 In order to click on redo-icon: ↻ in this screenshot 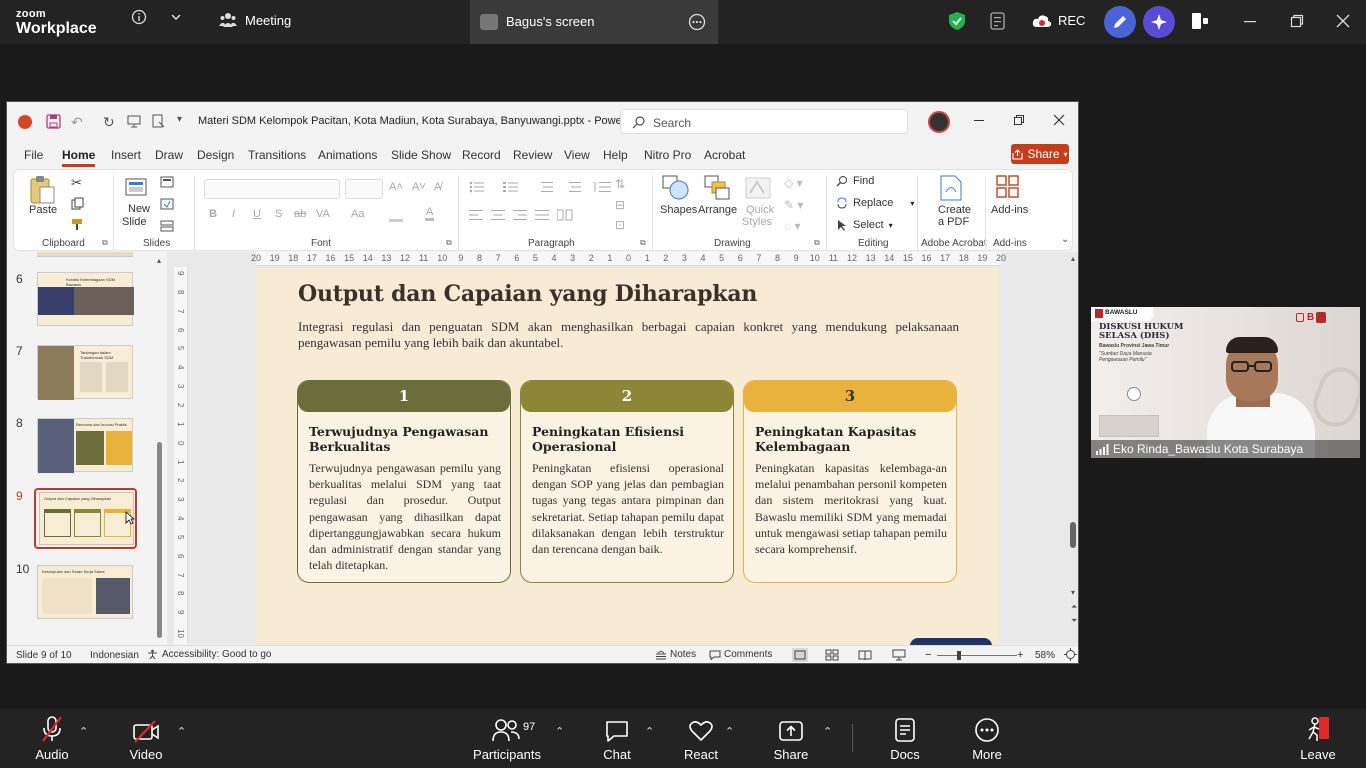, I will do `click(109, 122)`.